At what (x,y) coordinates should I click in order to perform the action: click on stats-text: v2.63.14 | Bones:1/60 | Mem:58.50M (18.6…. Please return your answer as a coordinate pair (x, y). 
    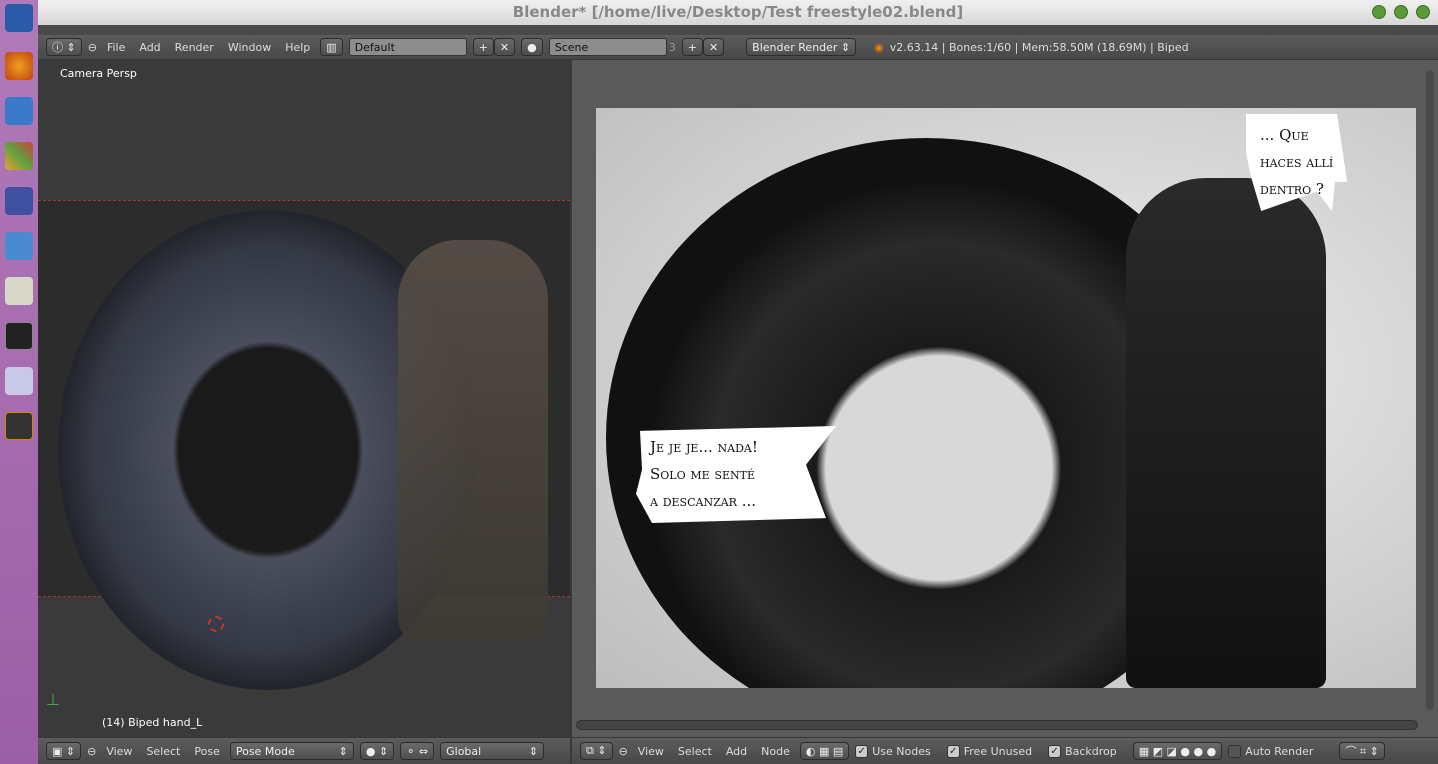
    Looking at the image, I should click on (1039, 47).